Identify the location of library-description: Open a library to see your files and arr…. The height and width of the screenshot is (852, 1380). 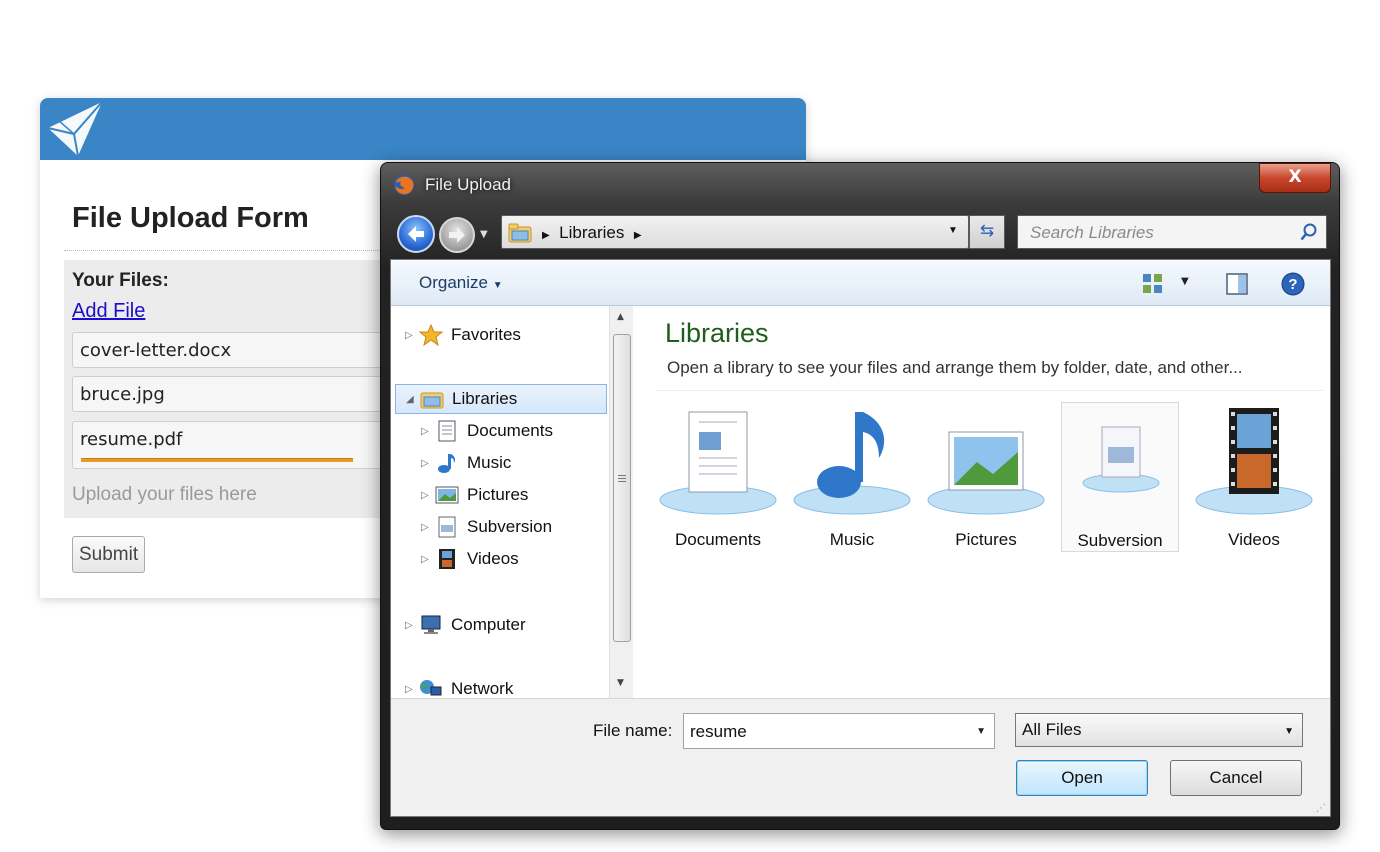
(955, 367).